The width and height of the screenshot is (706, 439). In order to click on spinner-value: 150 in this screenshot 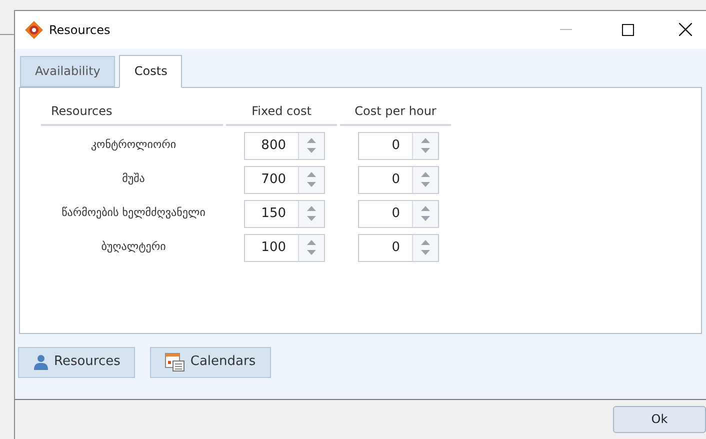, I will do `click(273, 213)`.